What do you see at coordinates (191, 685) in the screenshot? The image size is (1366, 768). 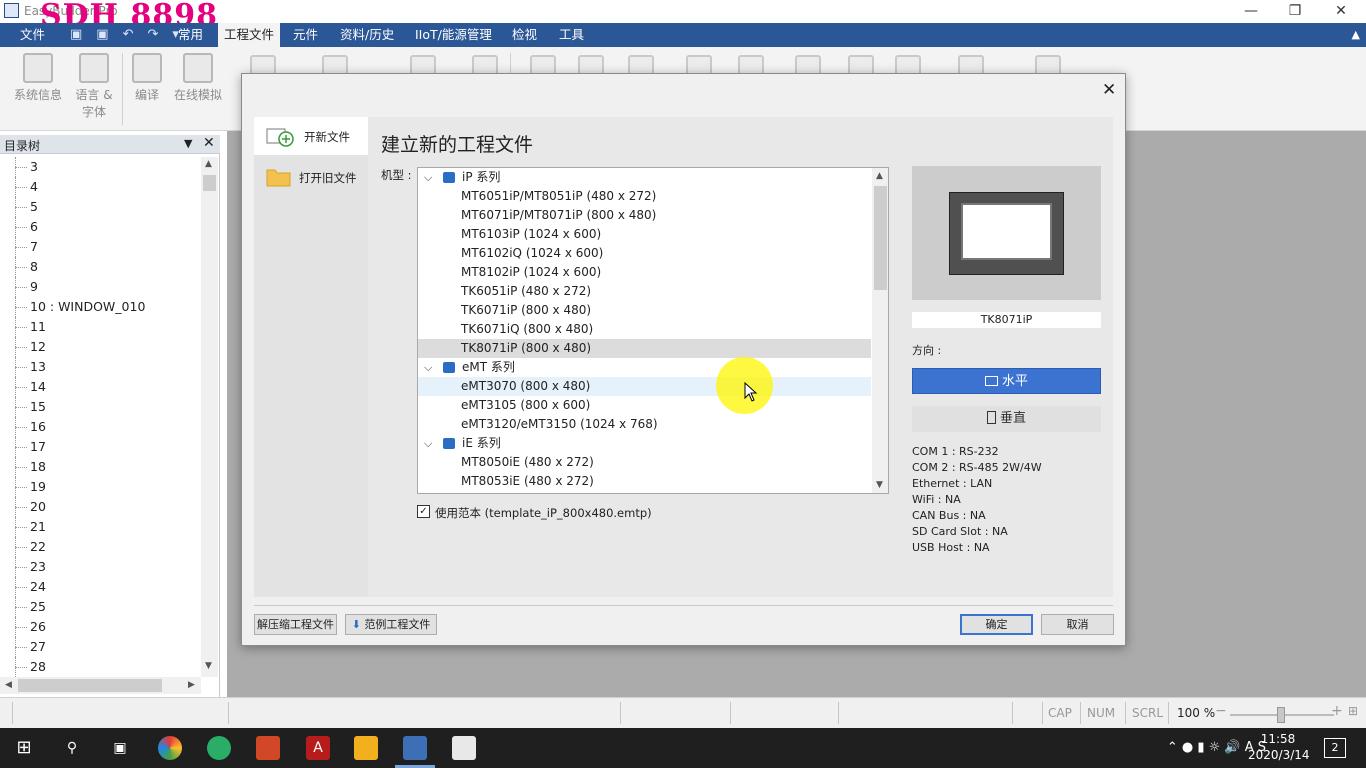 I see `scroll-right-icon: ▶` at bounding box center [191, 685].